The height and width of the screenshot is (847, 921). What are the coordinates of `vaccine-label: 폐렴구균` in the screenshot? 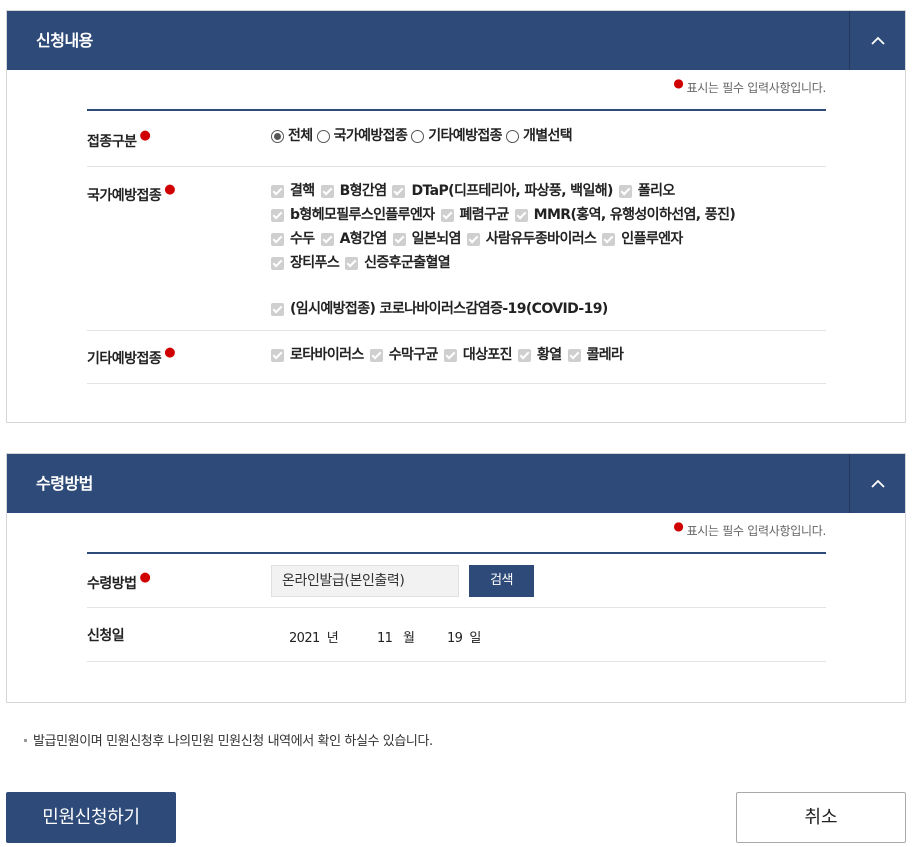 It's located at (484, 215).